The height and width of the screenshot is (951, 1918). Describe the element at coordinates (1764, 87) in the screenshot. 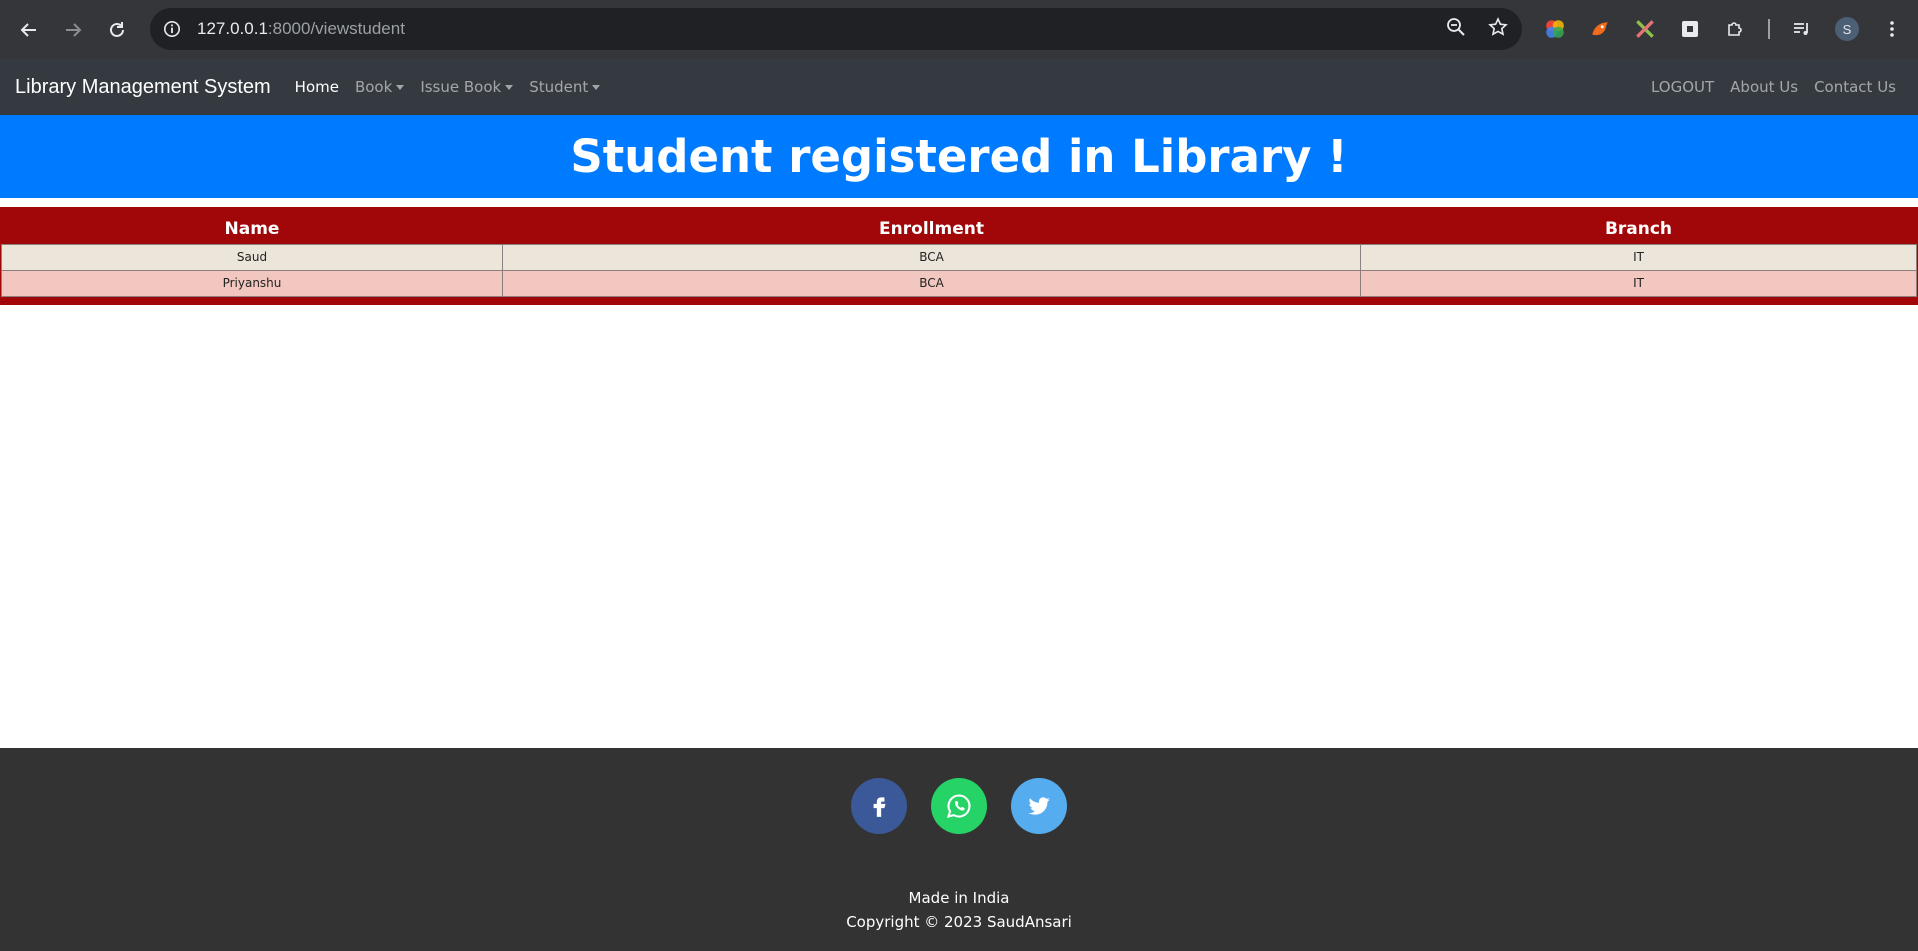

I see `nav-about-us: About Us` at that location.